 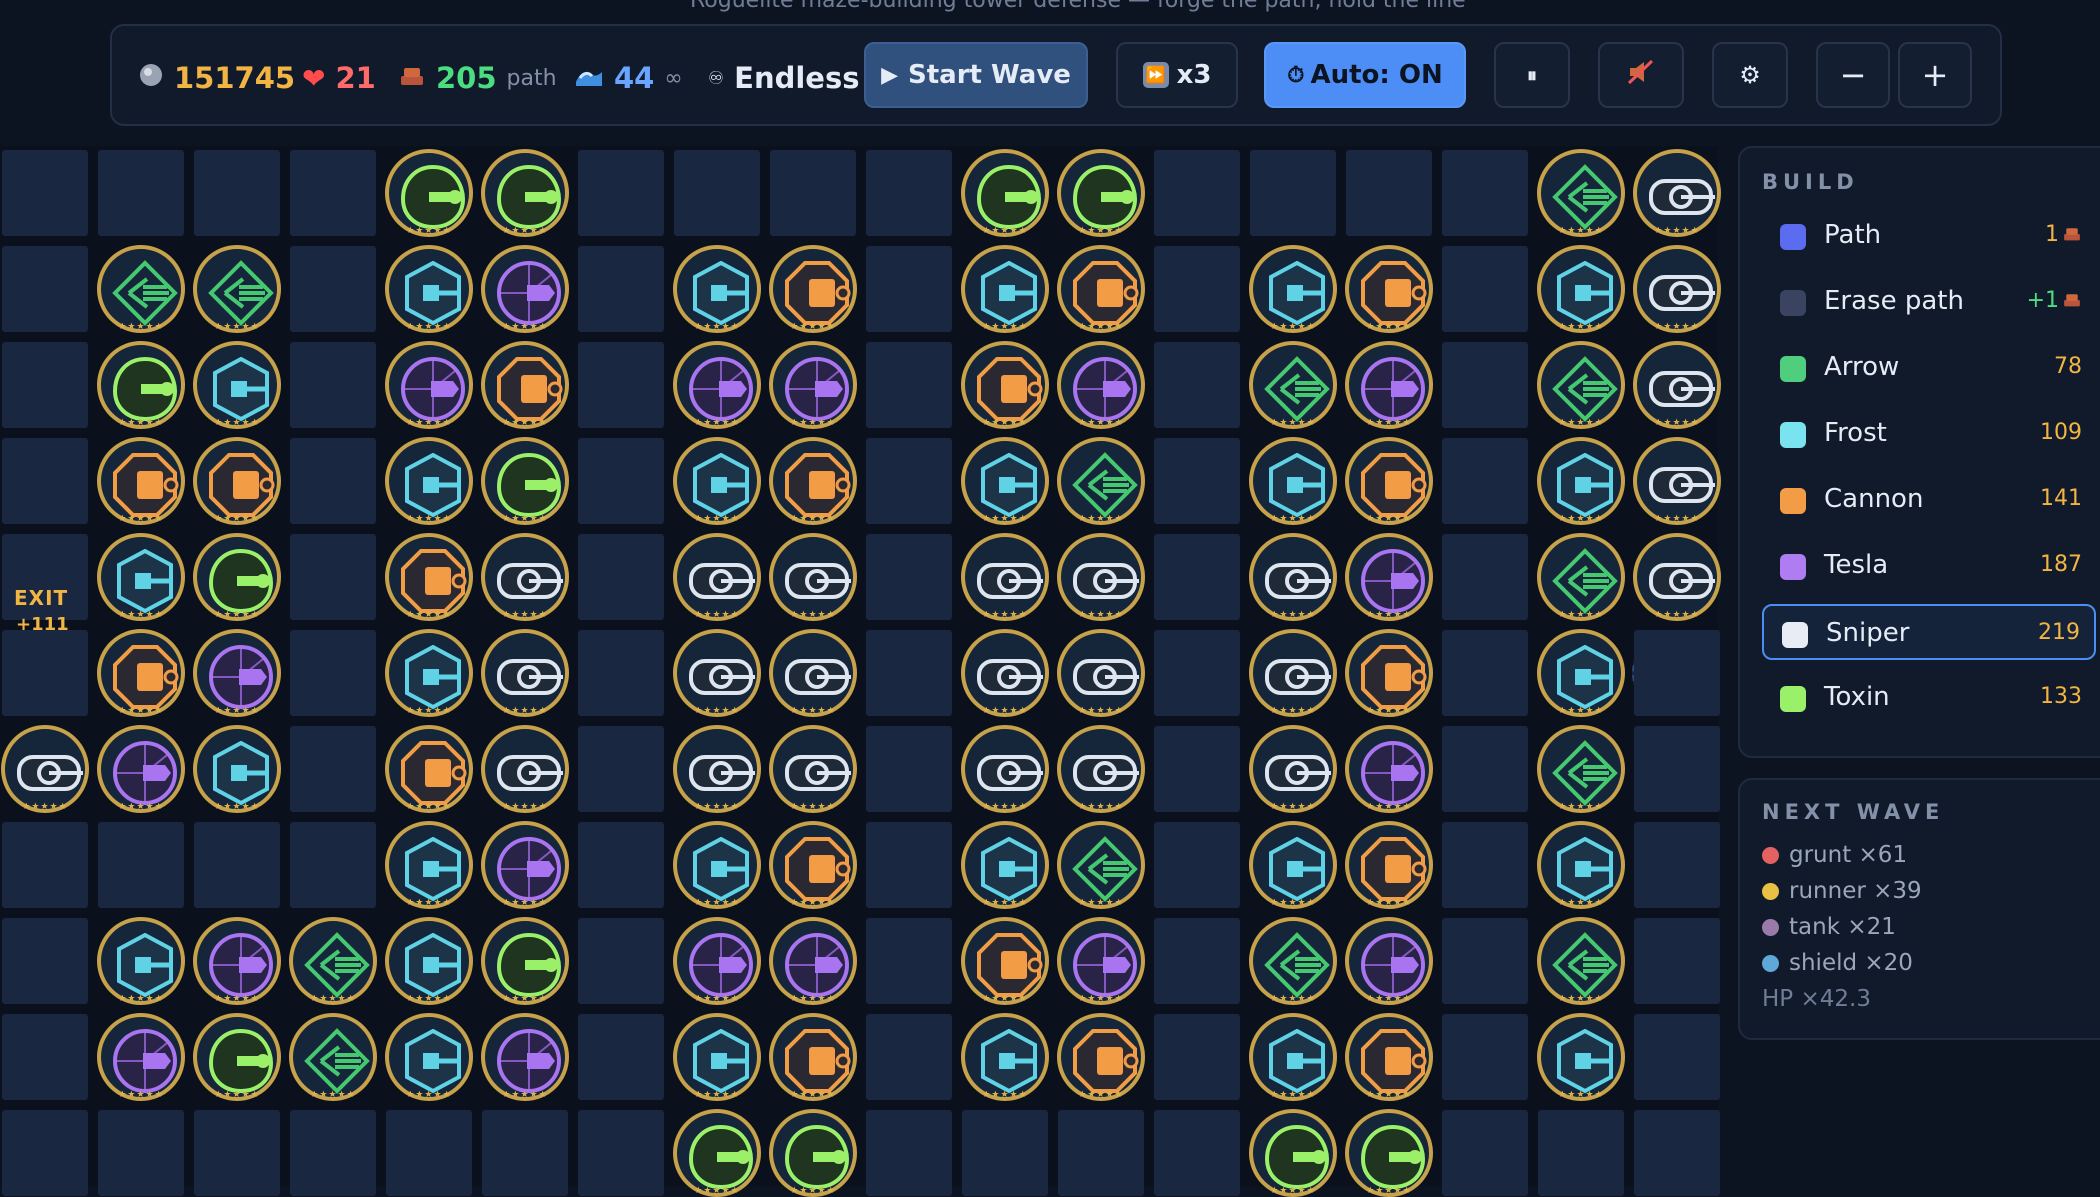 What do you see at coordinates (1929, 236) in the screenshot?
I see `build-item-path: Path 1` at bounding box center [1929, 236].